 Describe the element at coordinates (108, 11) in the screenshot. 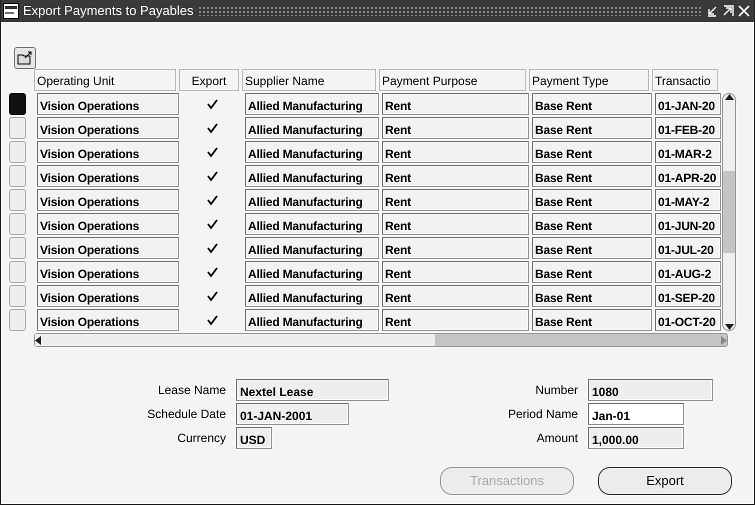

I see `window-title: Export Payments to Payables` at that location.